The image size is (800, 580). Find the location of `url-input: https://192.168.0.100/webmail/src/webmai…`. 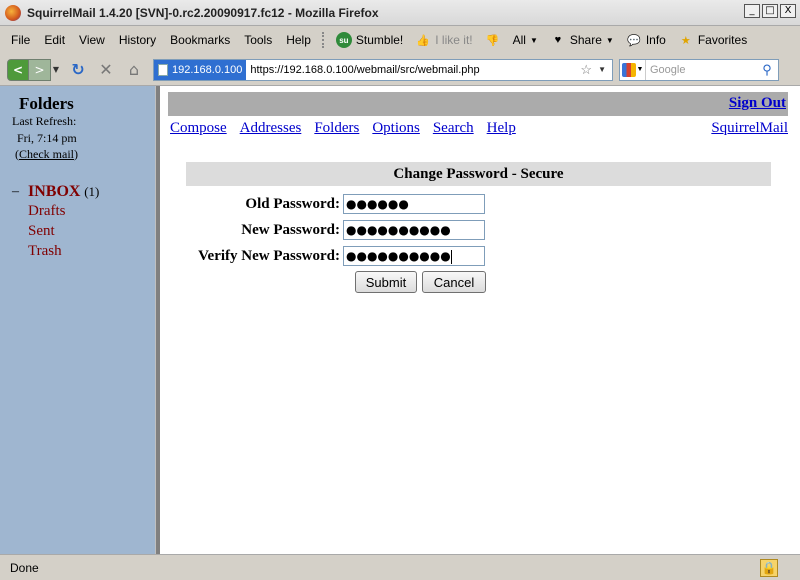

url-input: https://192.168.0.100/webmail/src/webmai… is located at coordinates (413, 70).